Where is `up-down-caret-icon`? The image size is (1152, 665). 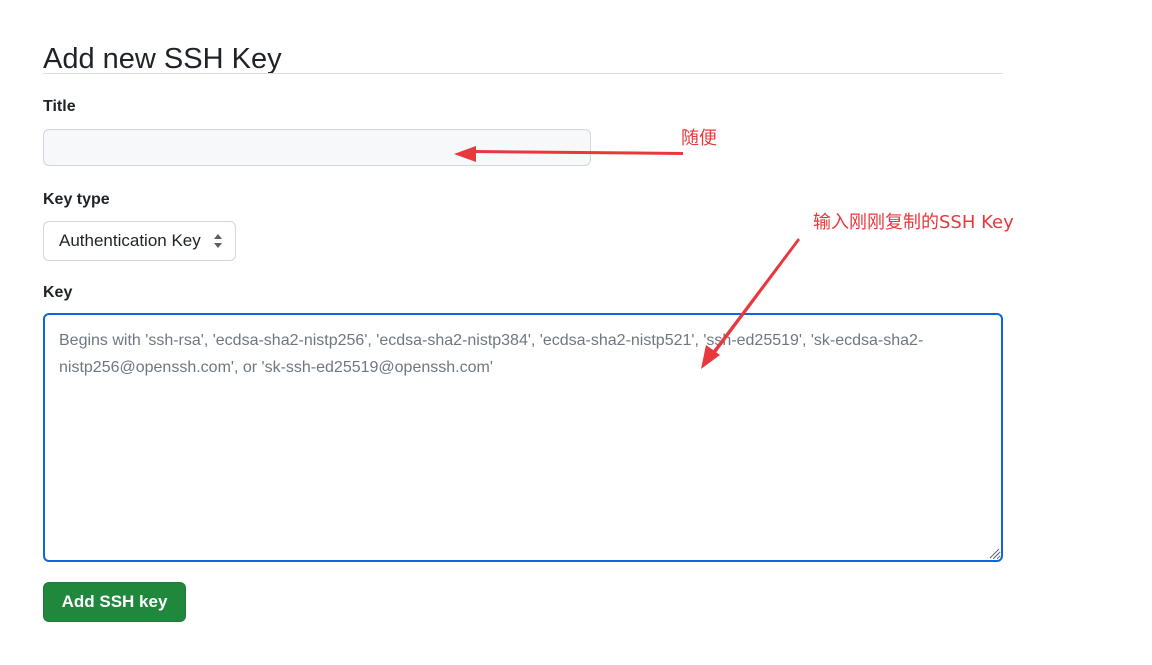
up-down-caret-icon is located at coordinates (218, 241).